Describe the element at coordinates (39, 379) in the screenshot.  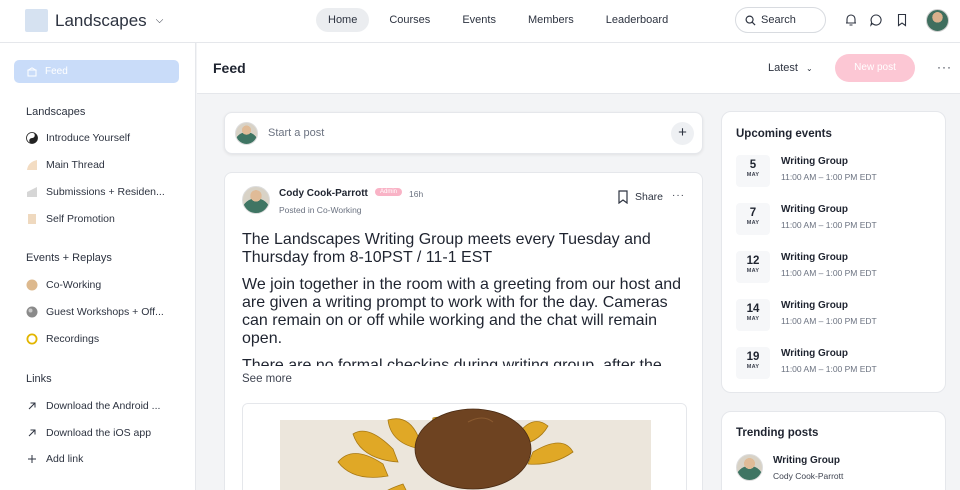
I see `section-title-links: Links` at that location.